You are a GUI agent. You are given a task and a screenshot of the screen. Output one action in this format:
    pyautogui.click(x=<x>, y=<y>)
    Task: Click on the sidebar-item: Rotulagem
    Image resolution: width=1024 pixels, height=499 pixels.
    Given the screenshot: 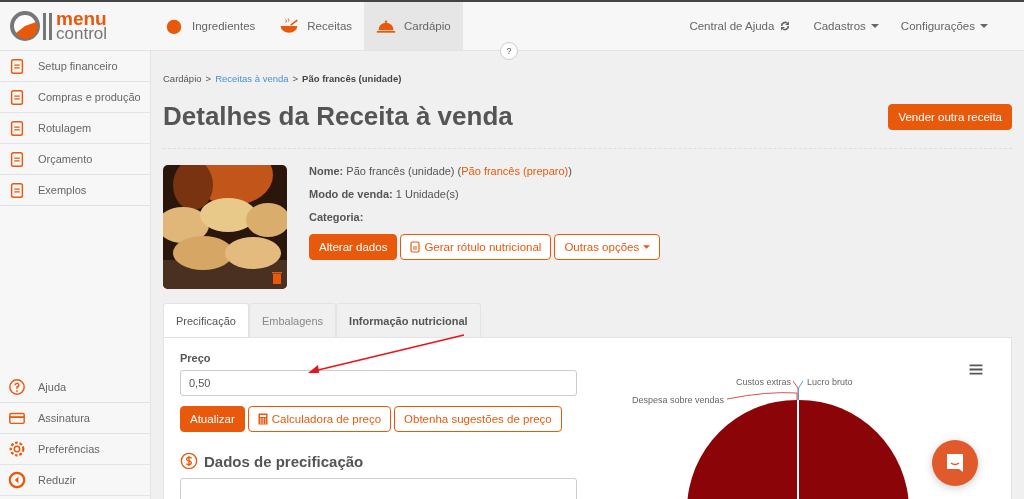 What is the action you would take?
    pyautogui.click(x=75, y=128)
    